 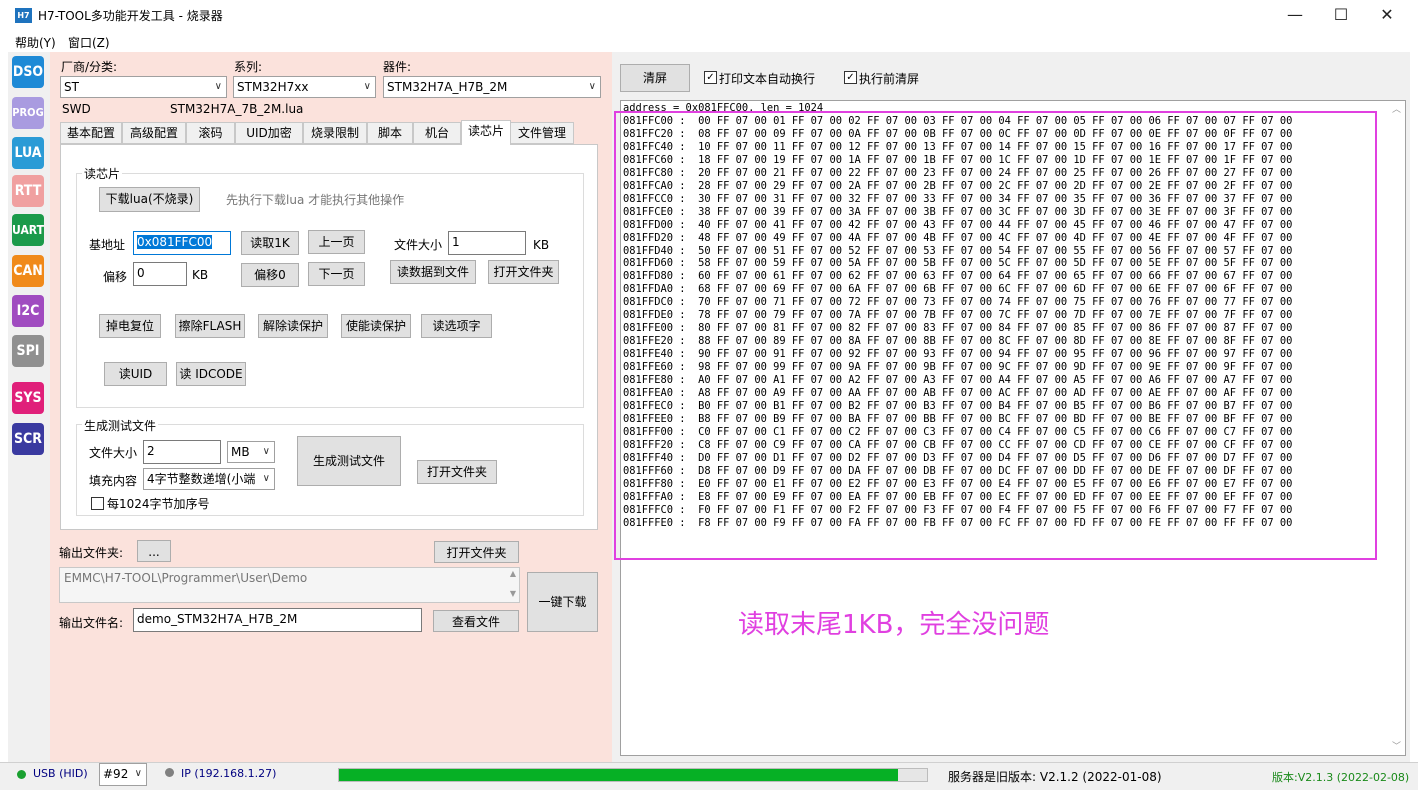 What do you see at coordinates (28, 72) in the screenshot?
I see `sidebar-item-dso: DSO` at bounding box center [28, 72].